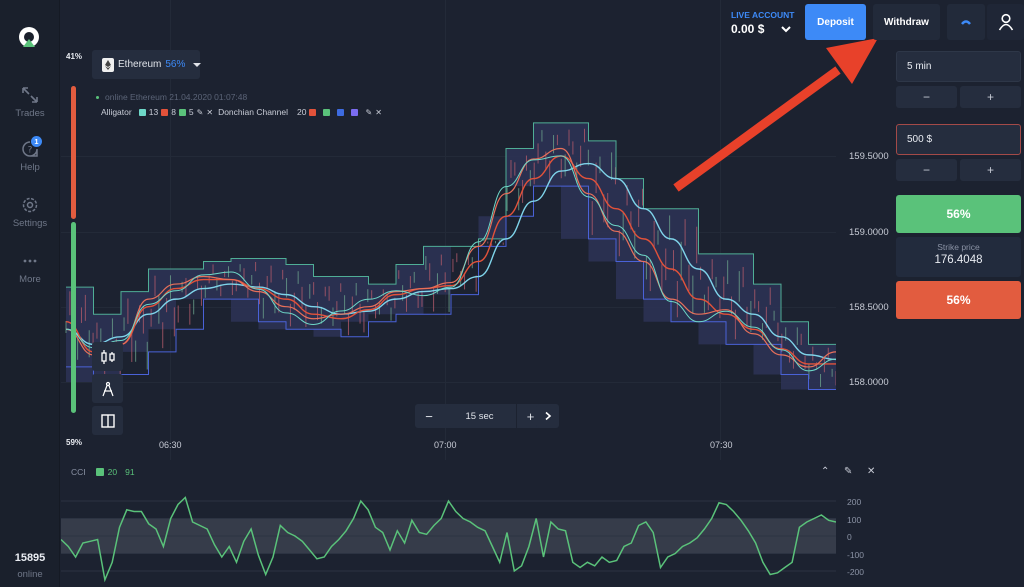  Describe the element at coordinates (990, 170) in the screenshot. I see `amount-increase-button: +` at that location.